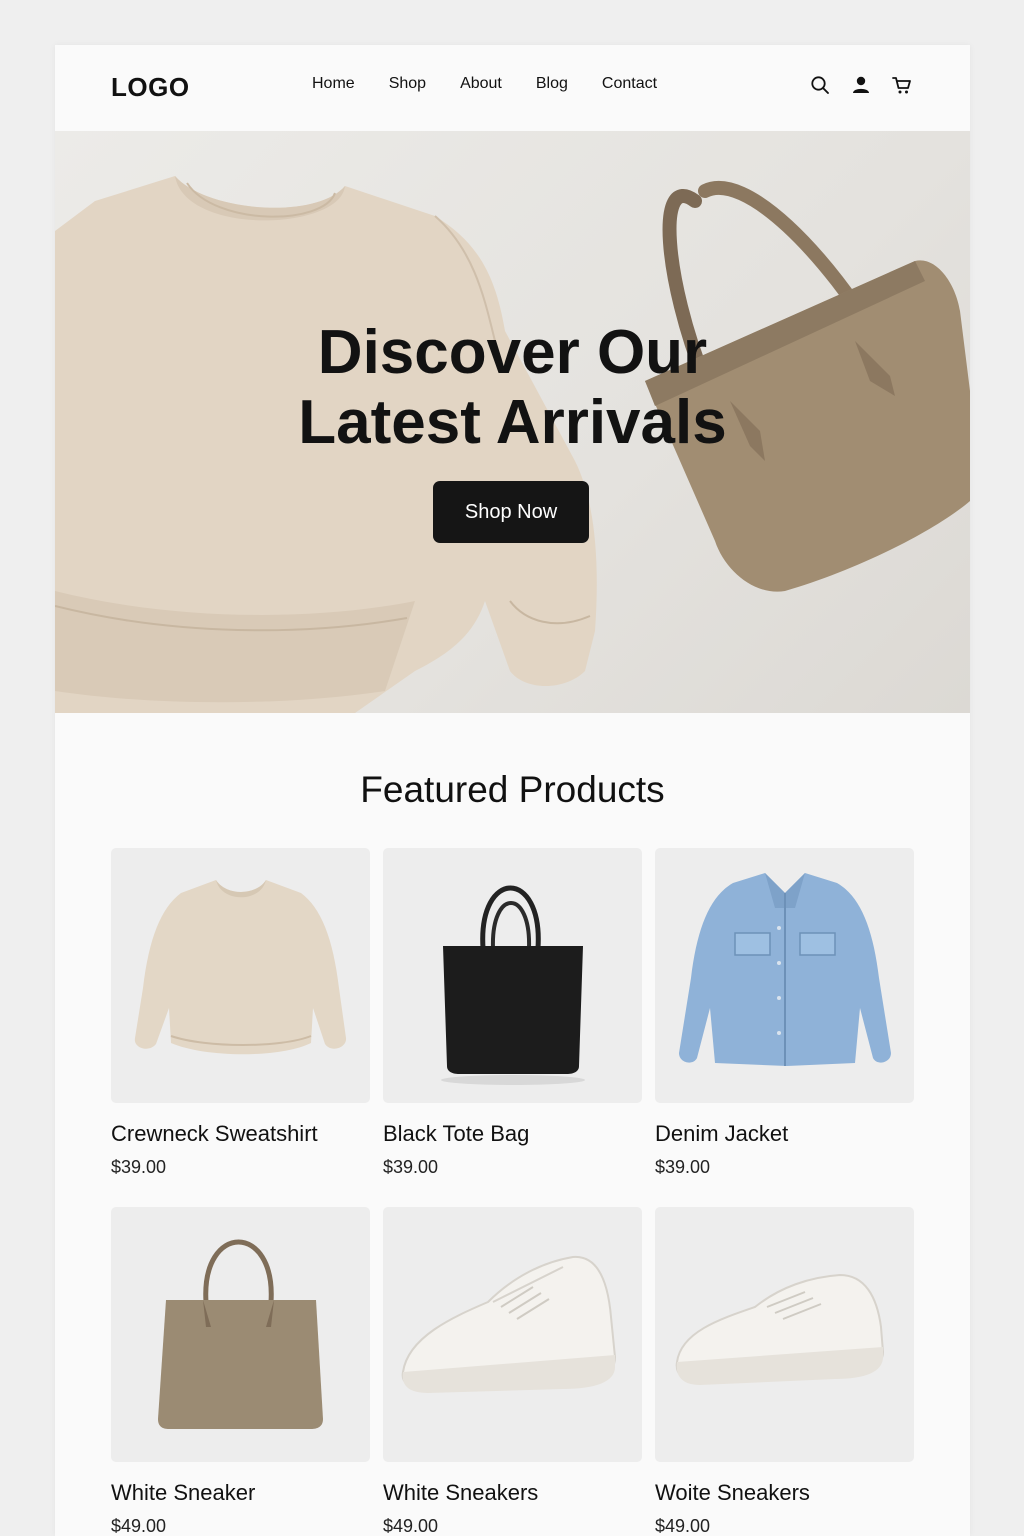 The image size is (1024, 1536). I want to click on product-card: Woite Sneakers $49.00, so click(784, 1371).